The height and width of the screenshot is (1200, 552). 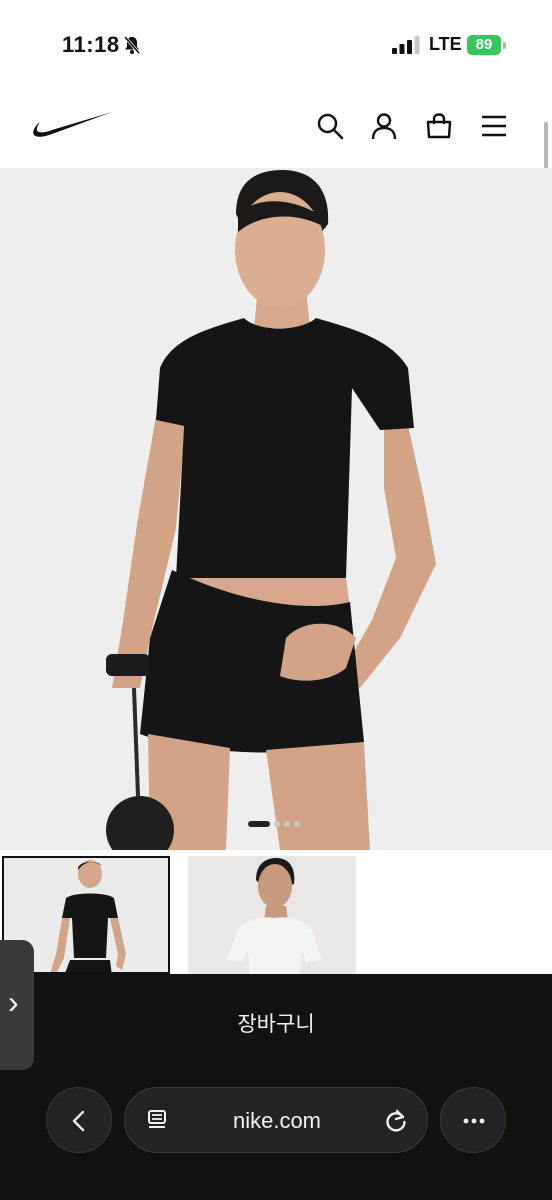 I want to click on battery-level: 89, so click(x=484, y=44).